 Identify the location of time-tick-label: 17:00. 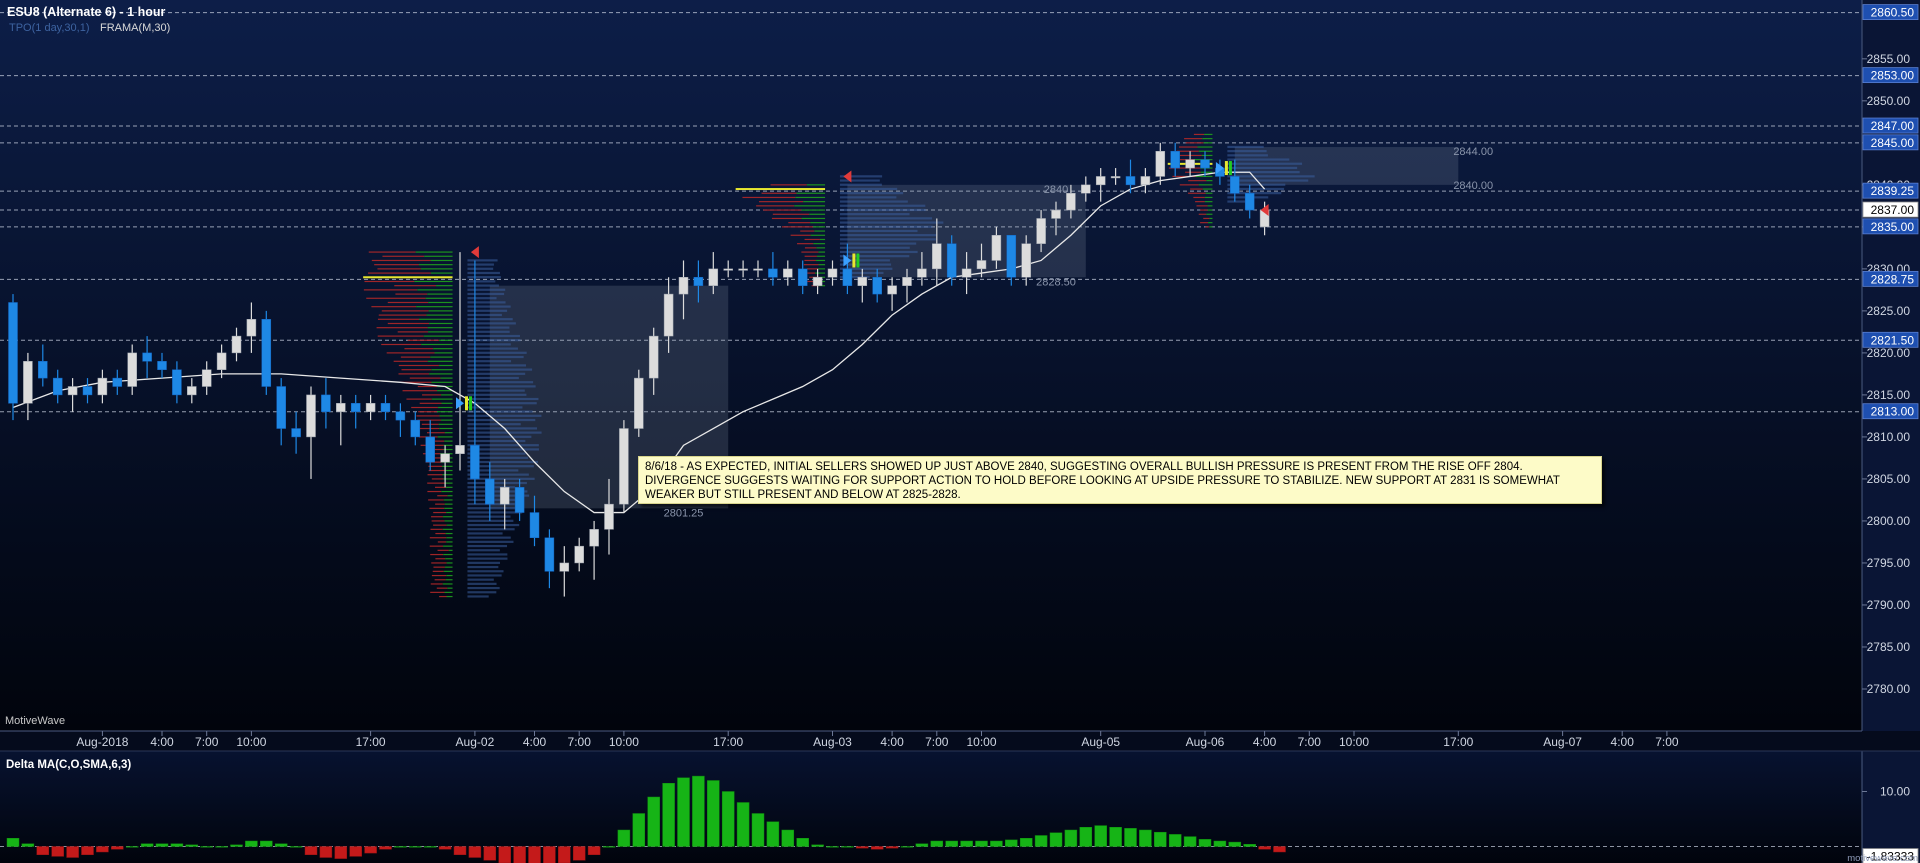
(1458, 742).